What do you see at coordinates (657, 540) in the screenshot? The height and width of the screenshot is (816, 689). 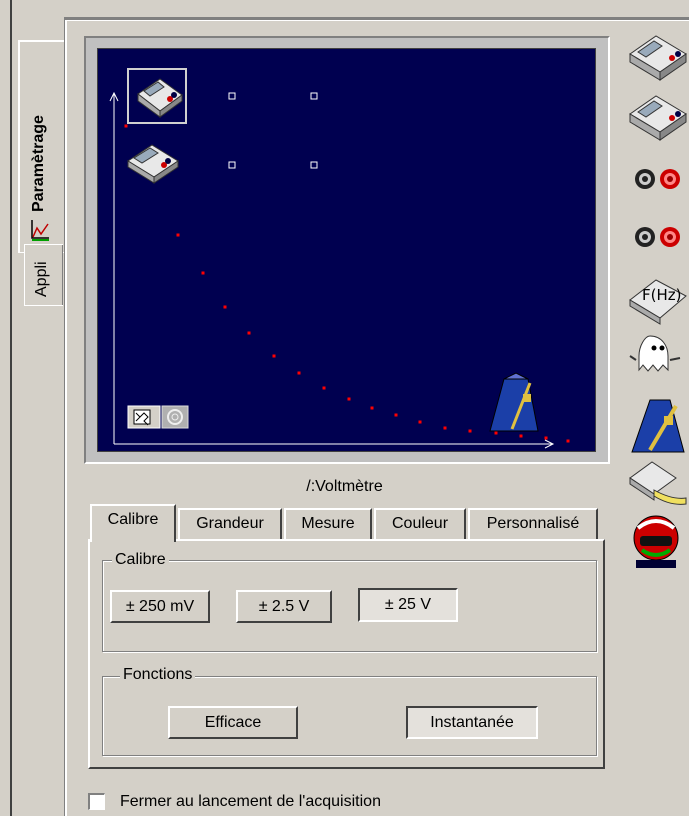 I see `racing-driver-icon` at bounding box center [657, 540].